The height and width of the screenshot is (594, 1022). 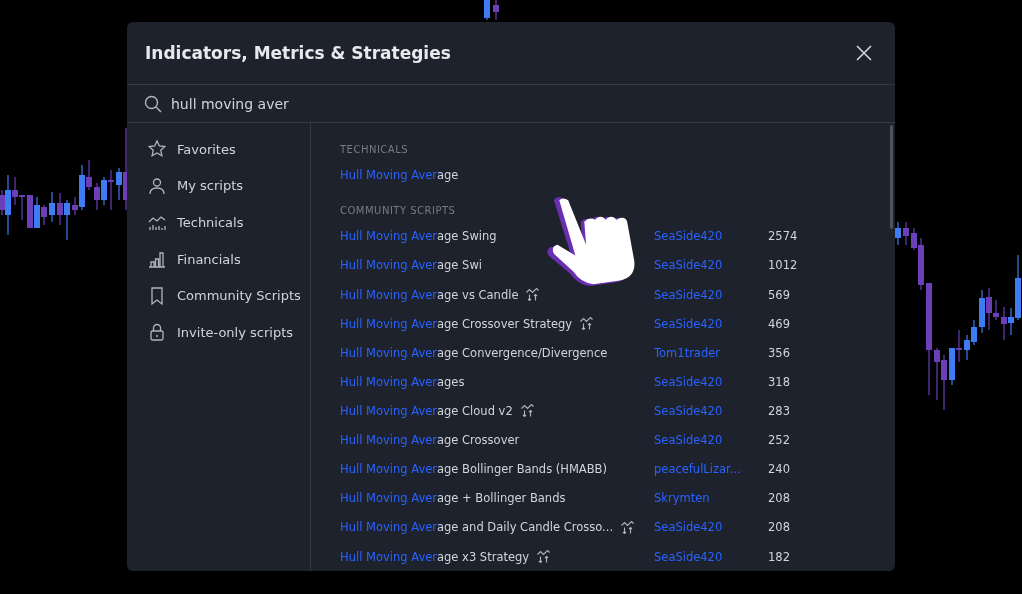 I want to click on search-icon, so click(x=153, y=103).